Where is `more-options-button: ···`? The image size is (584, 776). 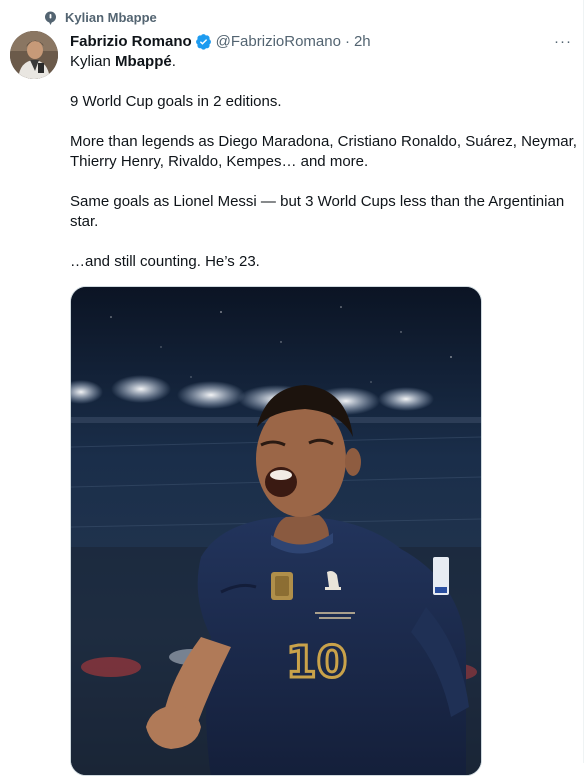
more-options-button: ··· is located at coordinates (563, 41).